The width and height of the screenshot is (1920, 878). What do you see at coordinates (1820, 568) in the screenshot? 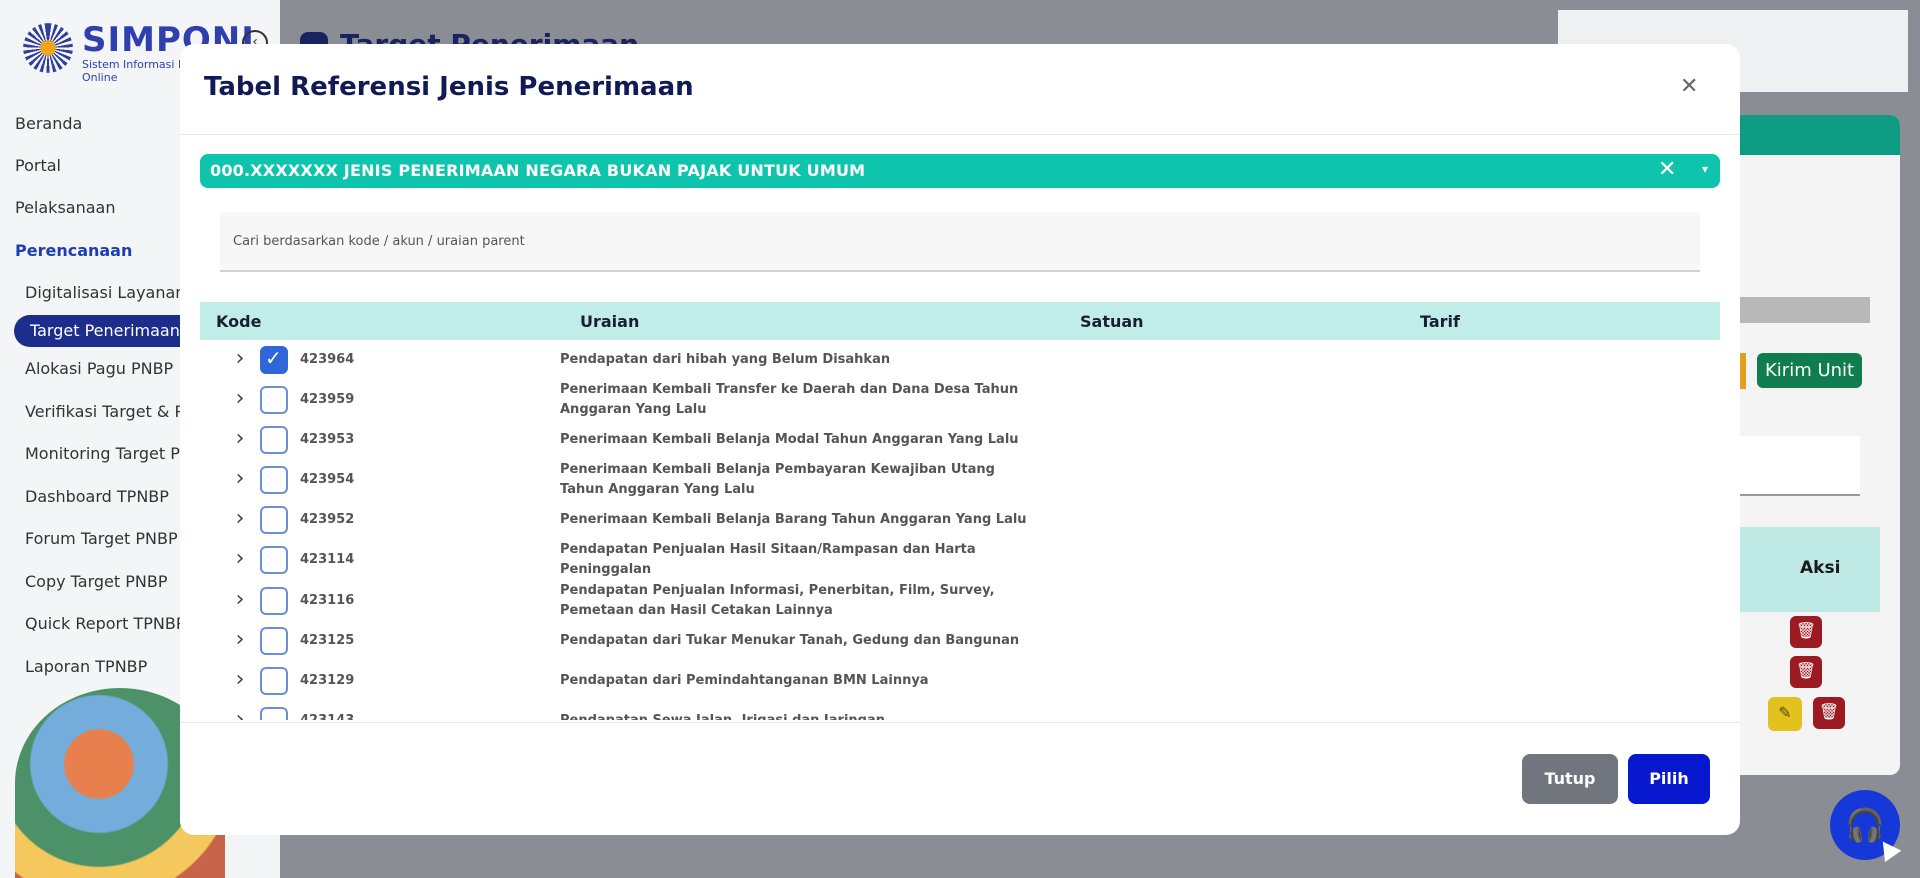
I see `aksi-header: Aksi` at bounding box center [1820, 568].